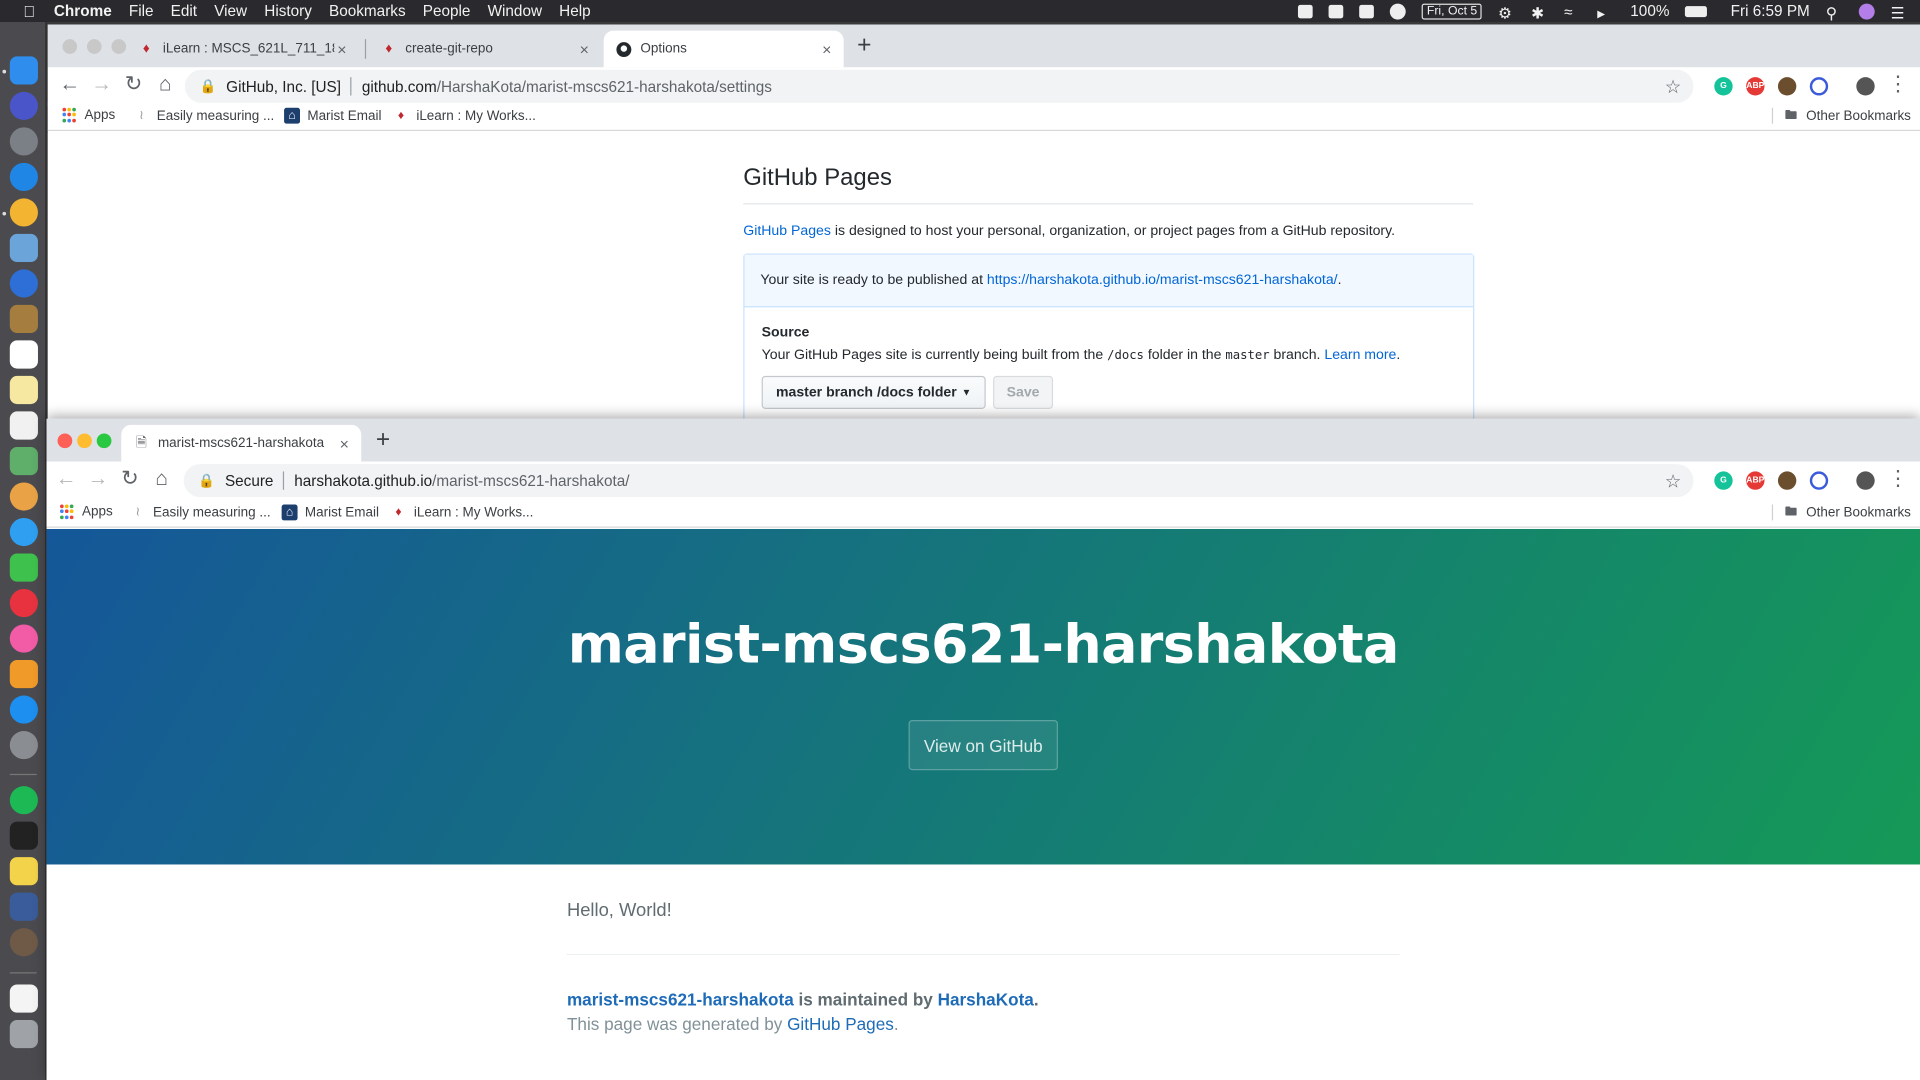  What do you see at coordinates (1506, 13) in the screenshot?
I see `gear-status-icon: ⚙` at bounding box center [1506, 13].